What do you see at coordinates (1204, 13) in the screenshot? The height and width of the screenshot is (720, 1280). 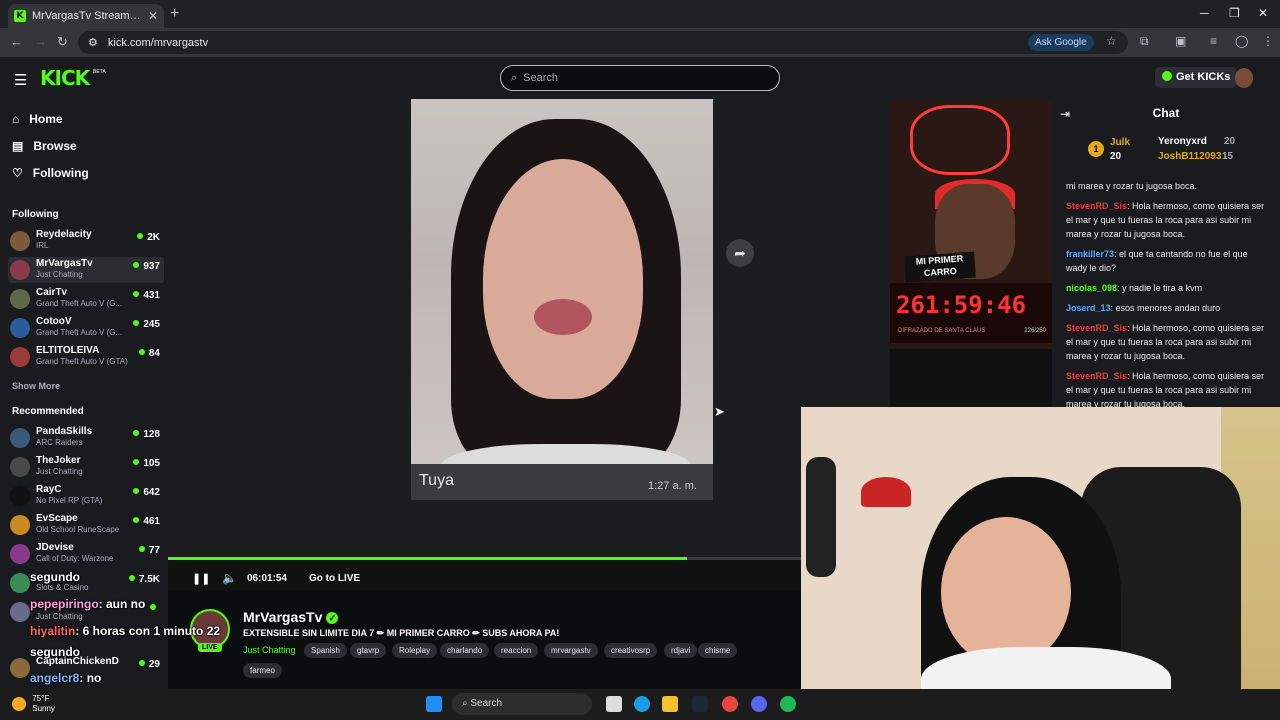 I see `minimize-icon: ─` at bounding box center [1204, 13].